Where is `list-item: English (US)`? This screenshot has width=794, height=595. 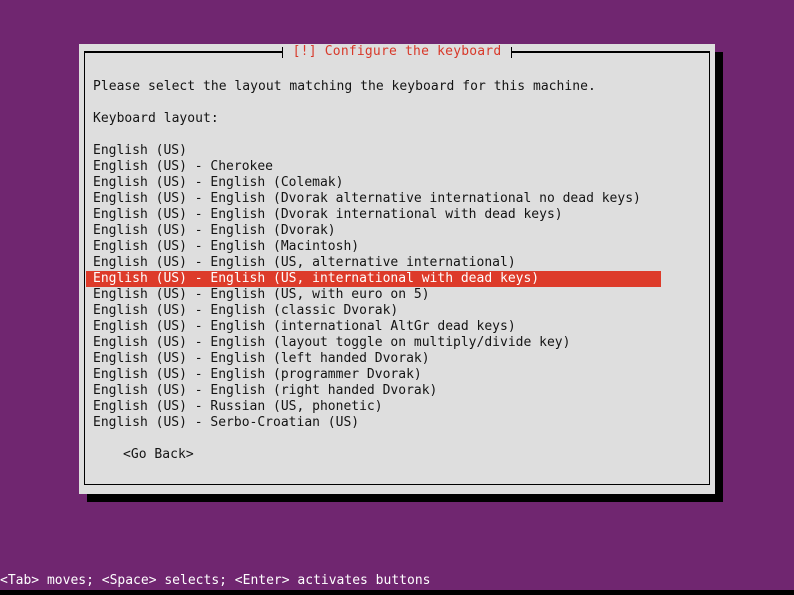 list-item: English (US) is located at coordinates (373, 151).